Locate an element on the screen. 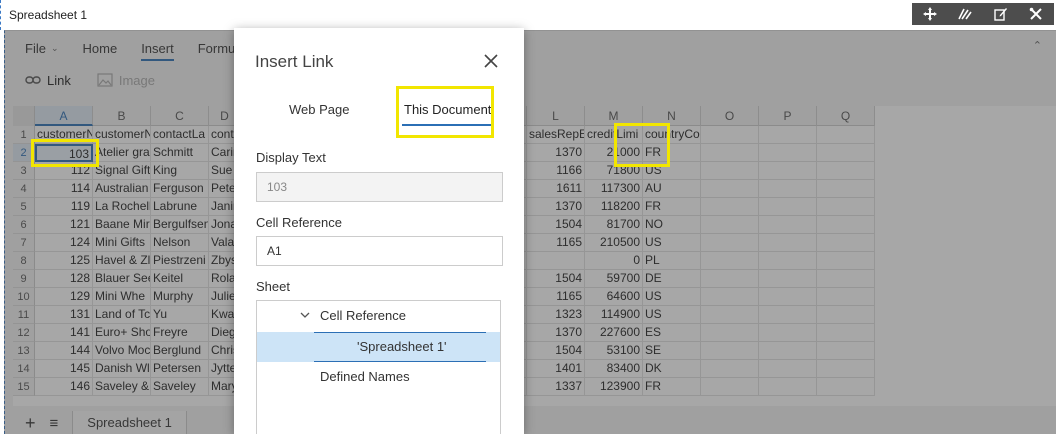  move-icon is located at coordinates (930, 14).